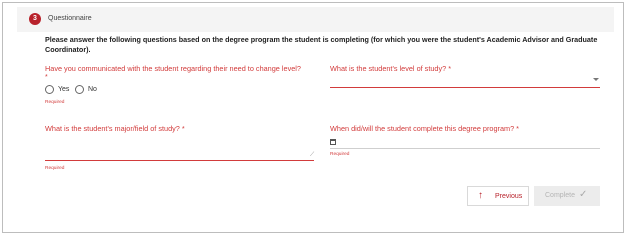 Image resolution: width=628 pixels, height=240 pixels. I want to click on step-title: Questionnaire, so click(70, 18).